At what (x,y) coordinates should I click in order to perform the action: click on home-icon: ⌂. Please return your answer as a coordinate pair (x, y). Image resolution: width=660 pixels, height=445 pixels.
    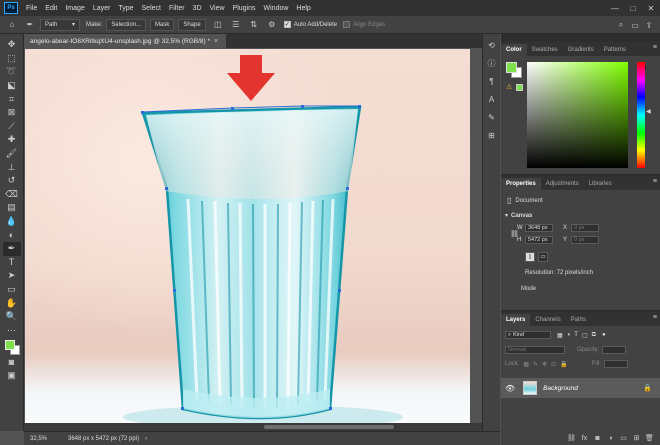
    Looking at the image, I should click on (12, 25).